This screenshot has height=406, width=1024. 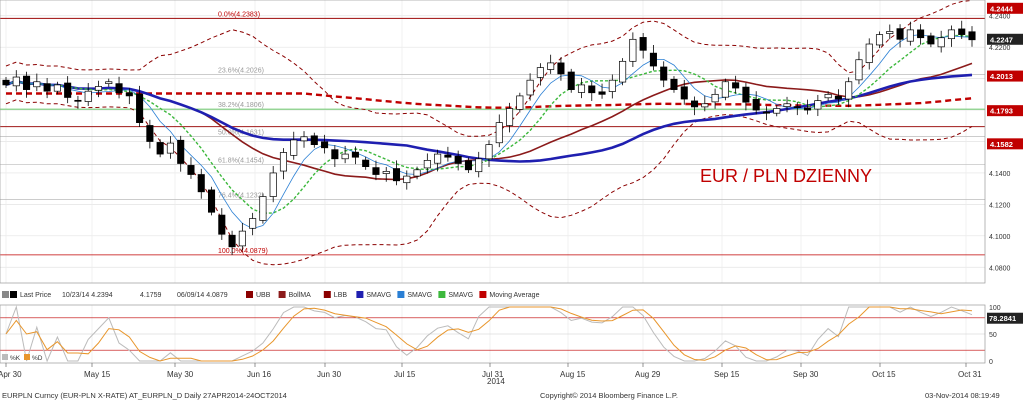 I want to click on fib-label: 23.6%(4.2026), so click(x=241, y=71).